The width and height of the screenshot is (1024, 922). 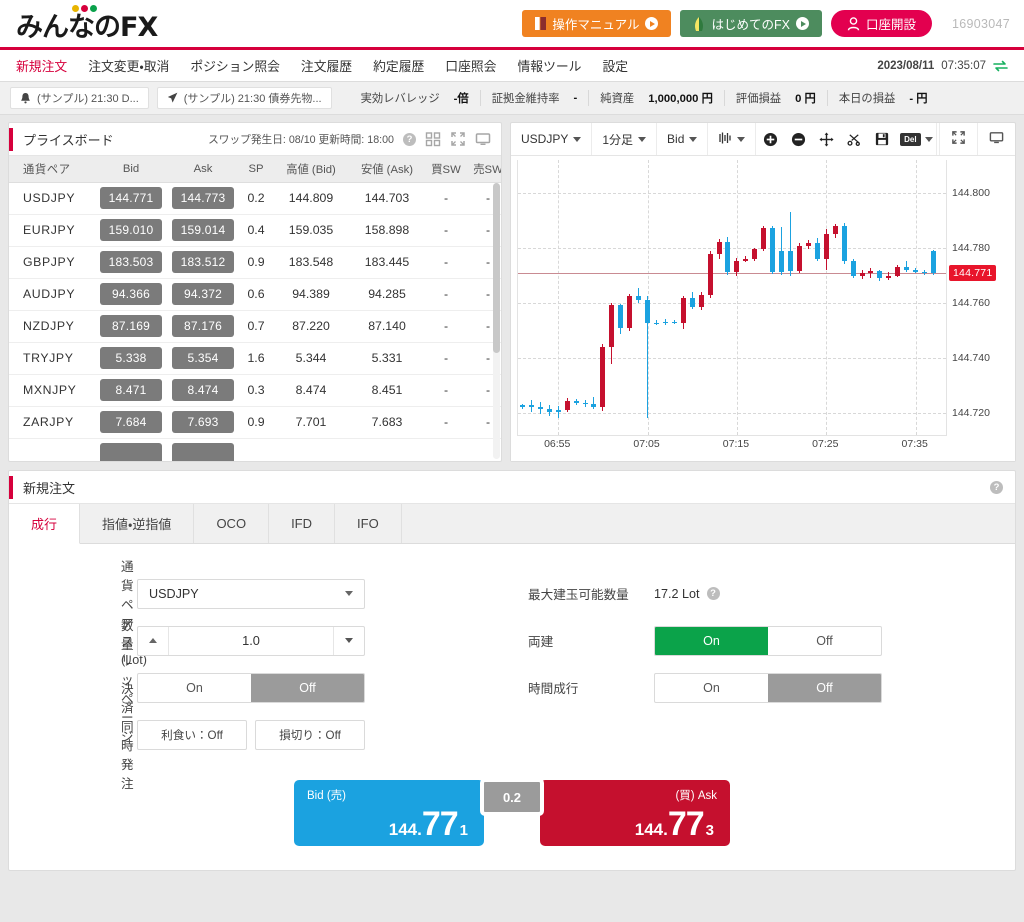 What do you see at coordinates (389, 813) in the screenshot?
I see `bid-sell-button: Bid (売) 144. 77 1` at bounding box center [389, 813].